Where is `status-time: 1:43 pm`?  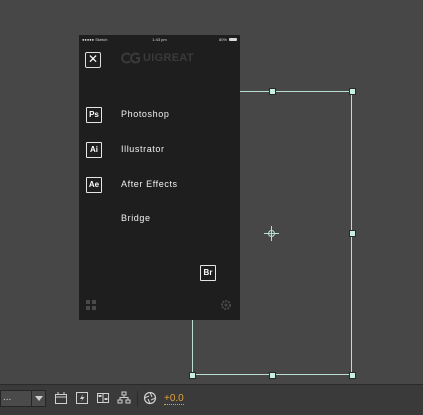
status-time: 1:43 pm is located at coordinates (159, 39).